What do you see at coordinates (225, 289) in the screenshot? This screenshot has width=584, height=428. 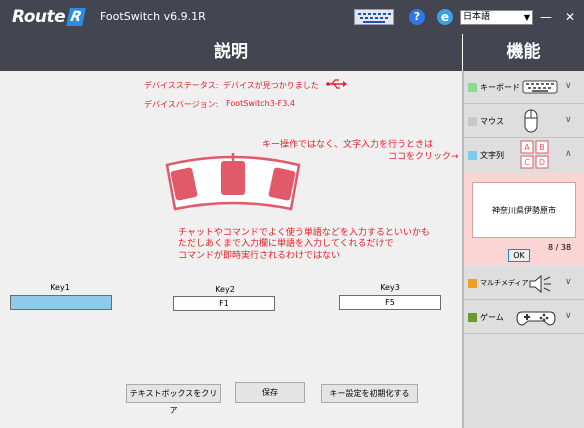 I see `key2-label: Key2` at bounding box center [225, 289].